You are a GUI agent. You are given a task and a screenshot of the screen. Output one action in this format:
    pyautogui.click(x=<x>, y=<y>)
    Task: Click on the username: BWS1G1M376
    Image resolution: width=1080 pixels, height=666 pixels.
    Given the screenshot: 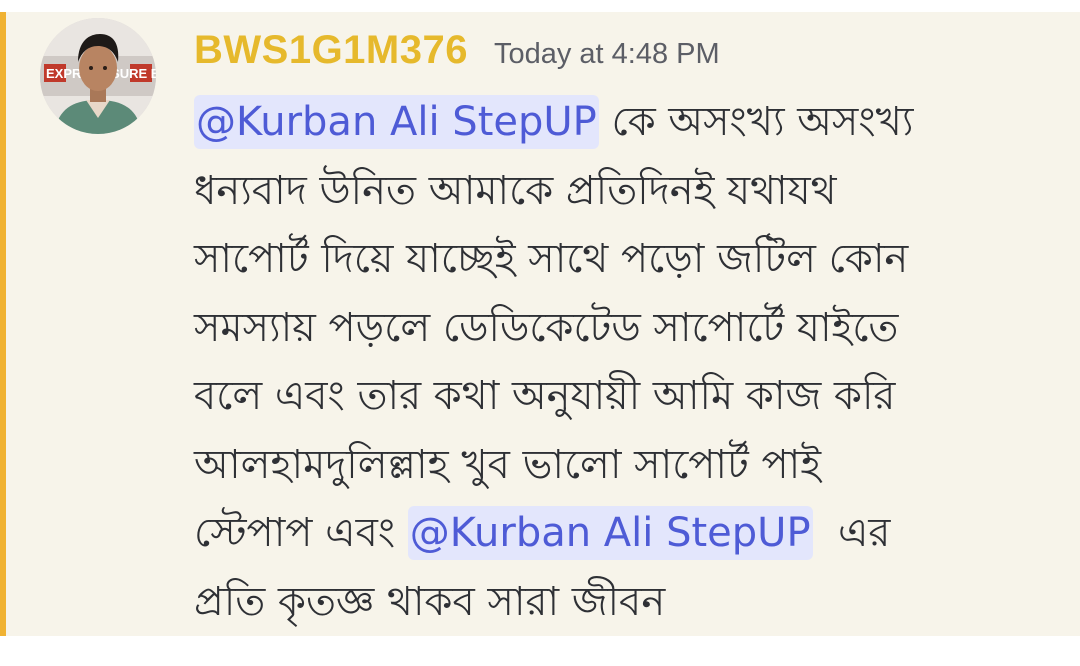 What is the action you would take?
    pyautogui.click(x=331, y=50)
    